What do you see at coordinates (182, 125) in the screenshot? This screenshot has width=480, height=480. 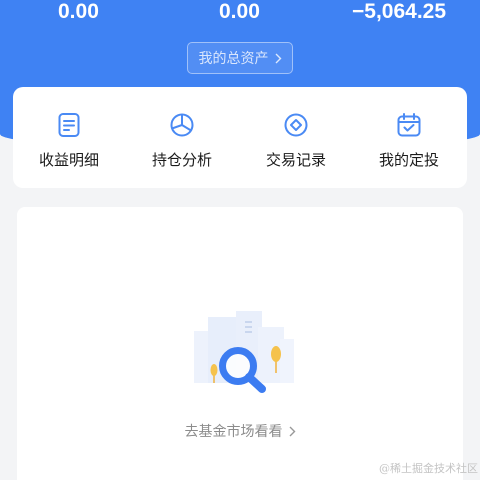 I see `pie-chart-icon` at bounding box center [182, 125].